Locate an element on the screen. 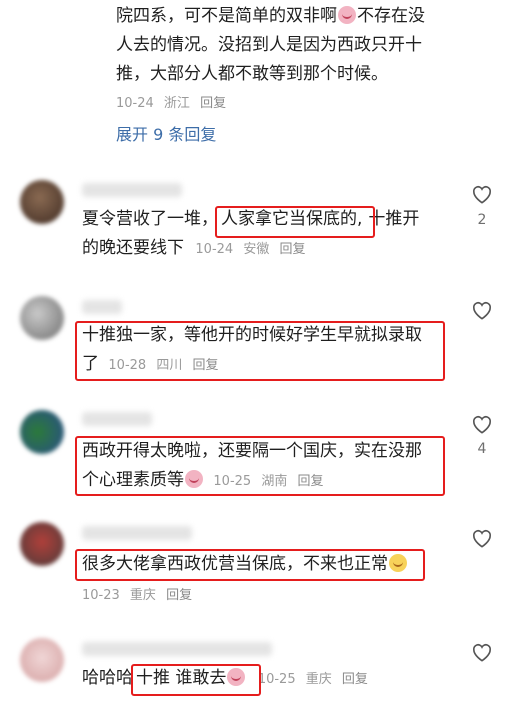 This screenshot has width=514, height=707. reply-text-line-2: 人去的情况。没招到人是因为西政只开十 is located at coordinates (269, 45).